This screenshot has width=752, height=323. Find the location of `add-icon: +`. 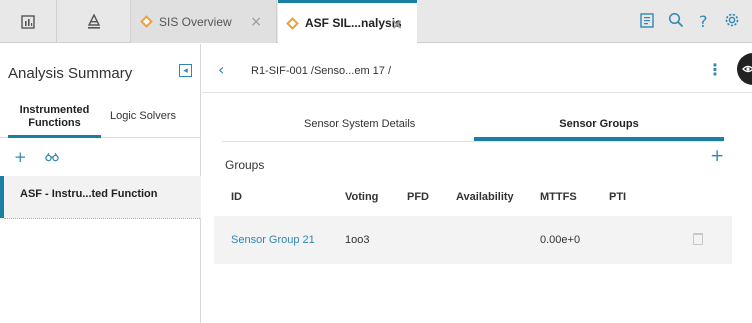

add-icon: + is located at coordinates (20, 157).